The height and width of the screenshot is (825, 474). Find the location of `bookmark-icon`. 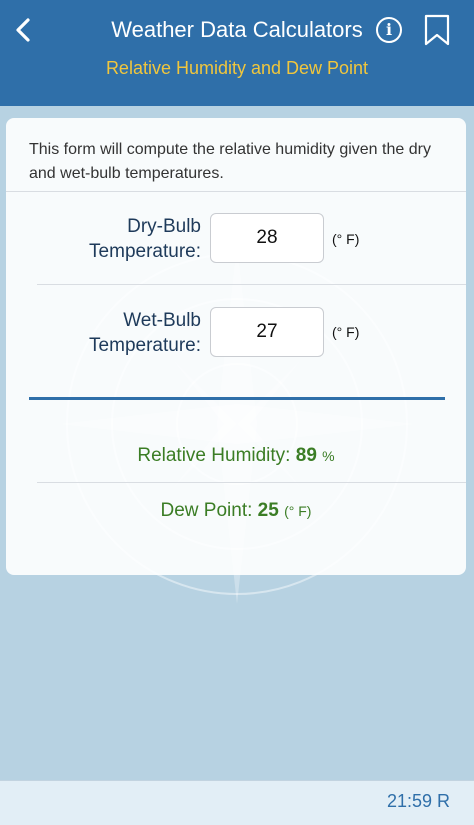

bookmark-icon is located at coordinates (437, 30).